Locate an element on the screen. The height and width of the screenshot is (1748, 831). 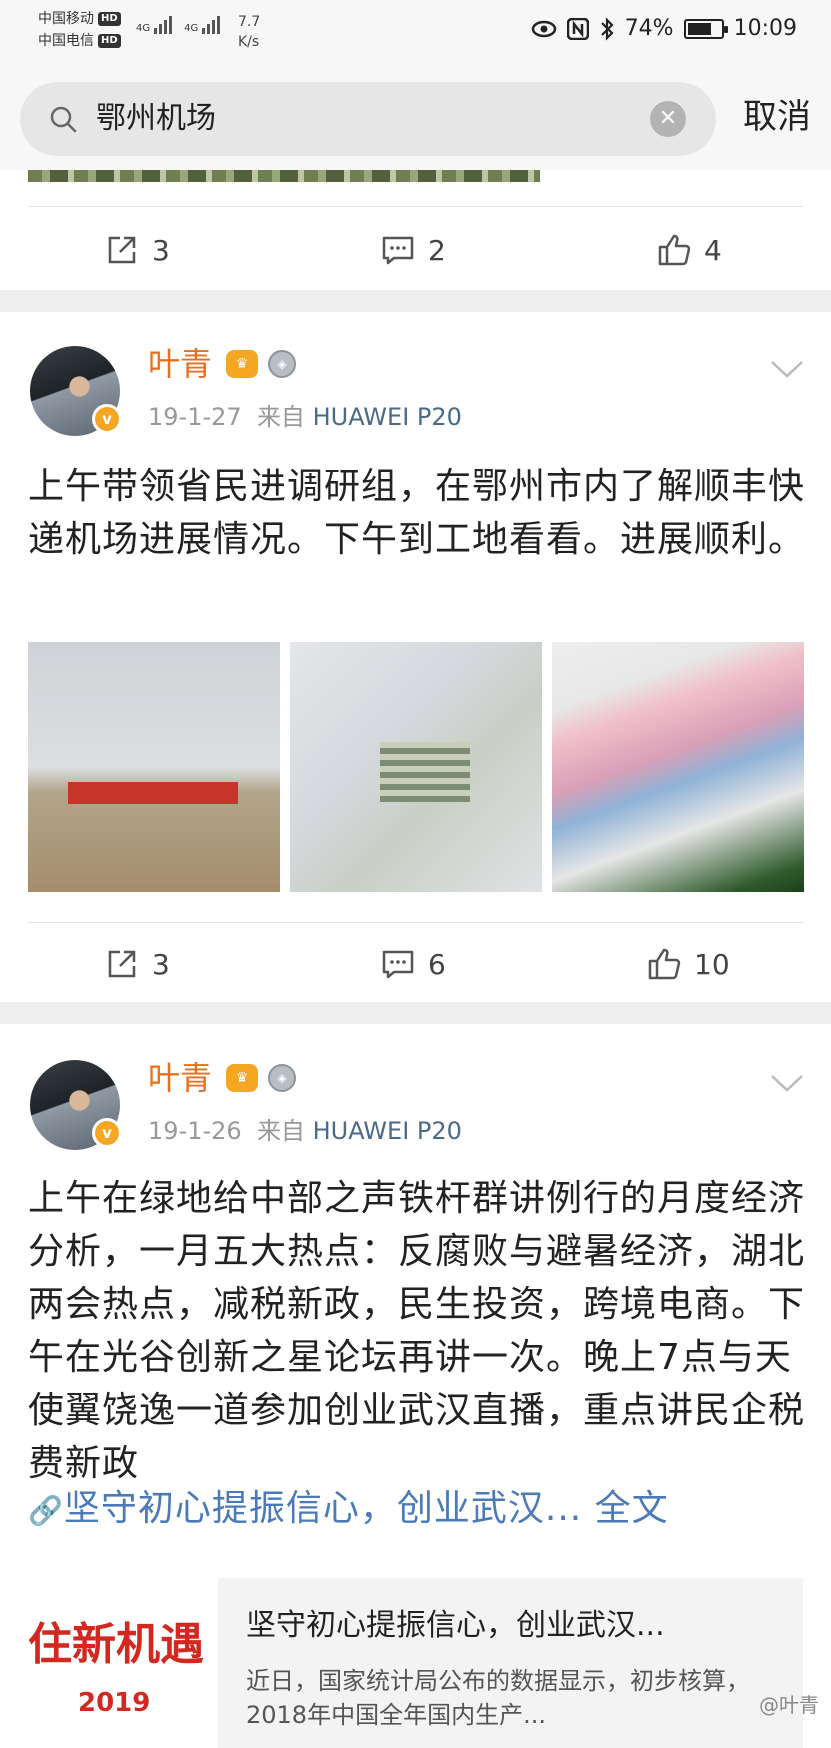
post-image-partial is located at coordinates (284, 176).